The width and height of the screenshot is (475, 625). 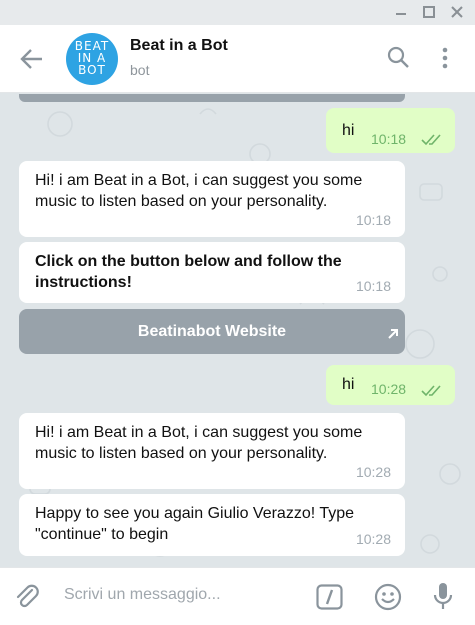 What do you see at coordinates (237, 59) in the screenshot?
I see `chat-header: BEAT IN A BOT Beat in a Bot bot` at bounding box center [237, 59].